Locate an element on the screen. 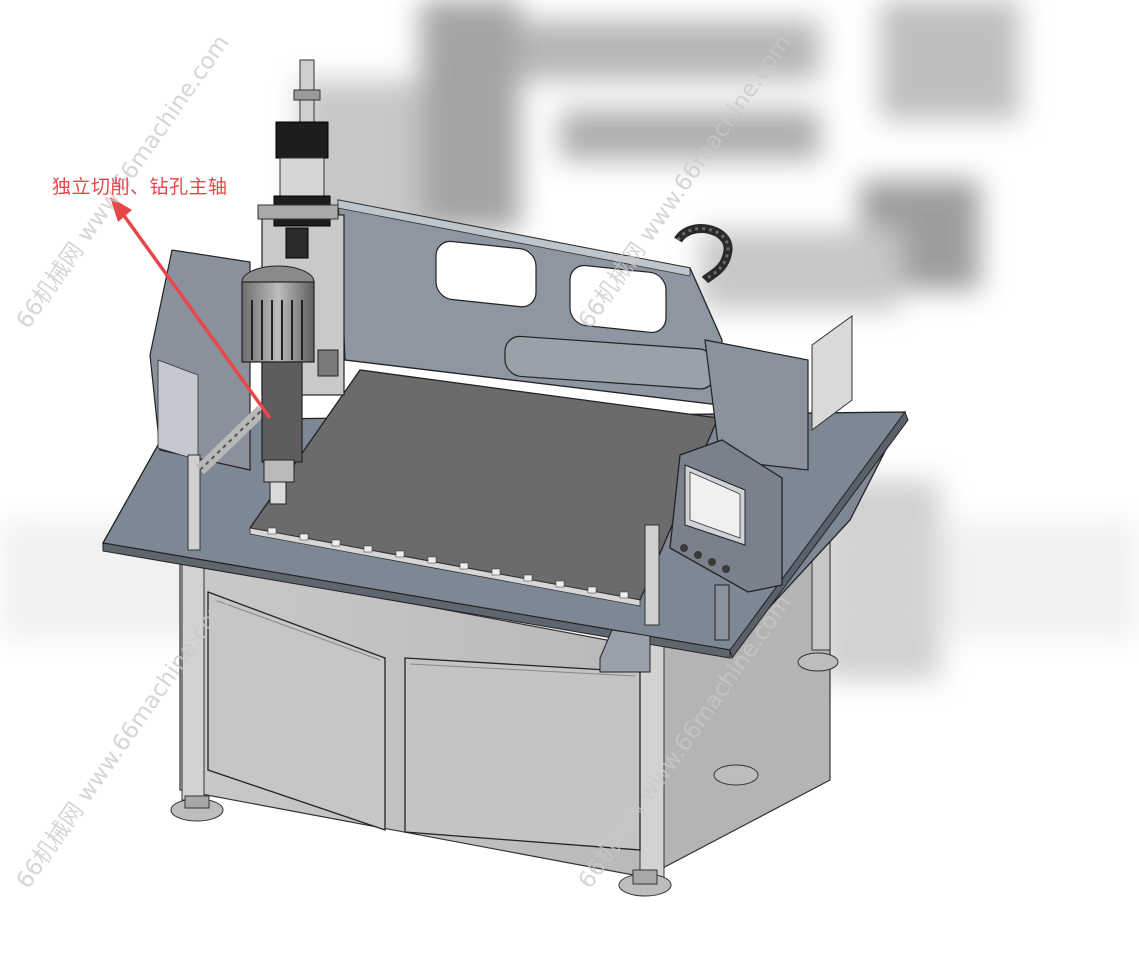  spindle-annotation-label: 独立切削、钻孔主轴 is located at coordinates (140, 187).